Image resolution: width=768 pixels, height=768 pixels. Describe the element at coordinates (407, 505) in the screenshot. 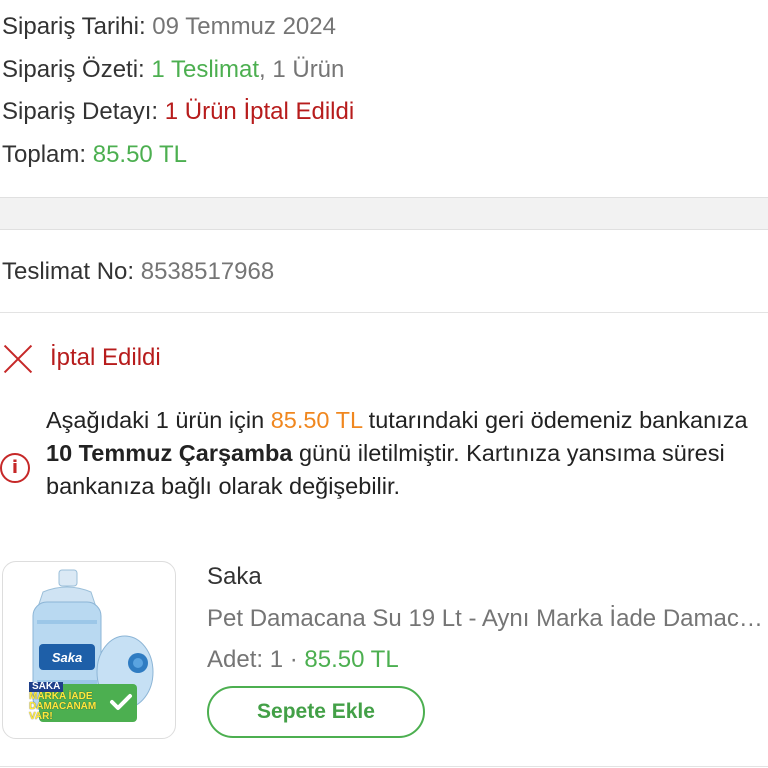

I see `text-fade` at that location.